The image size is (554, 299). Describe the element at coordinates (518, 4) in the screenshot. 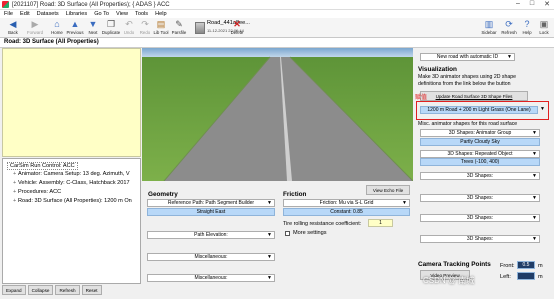

I see `minimize-button: –` at that location.